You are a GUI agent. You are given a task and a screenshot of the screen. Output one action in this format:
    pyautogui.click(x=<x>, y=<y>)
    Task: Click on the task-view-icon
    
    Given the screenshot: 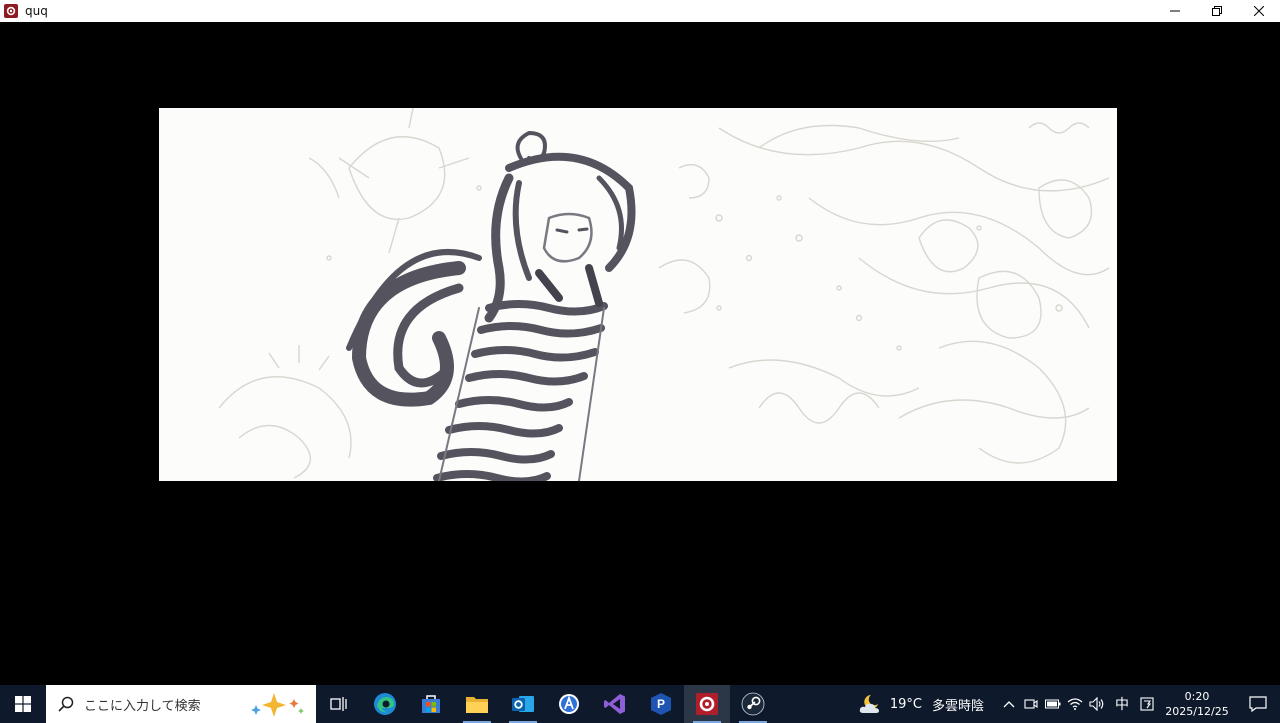 What is the action you would take?
    pyautogui.click(x=338, y=704)
    